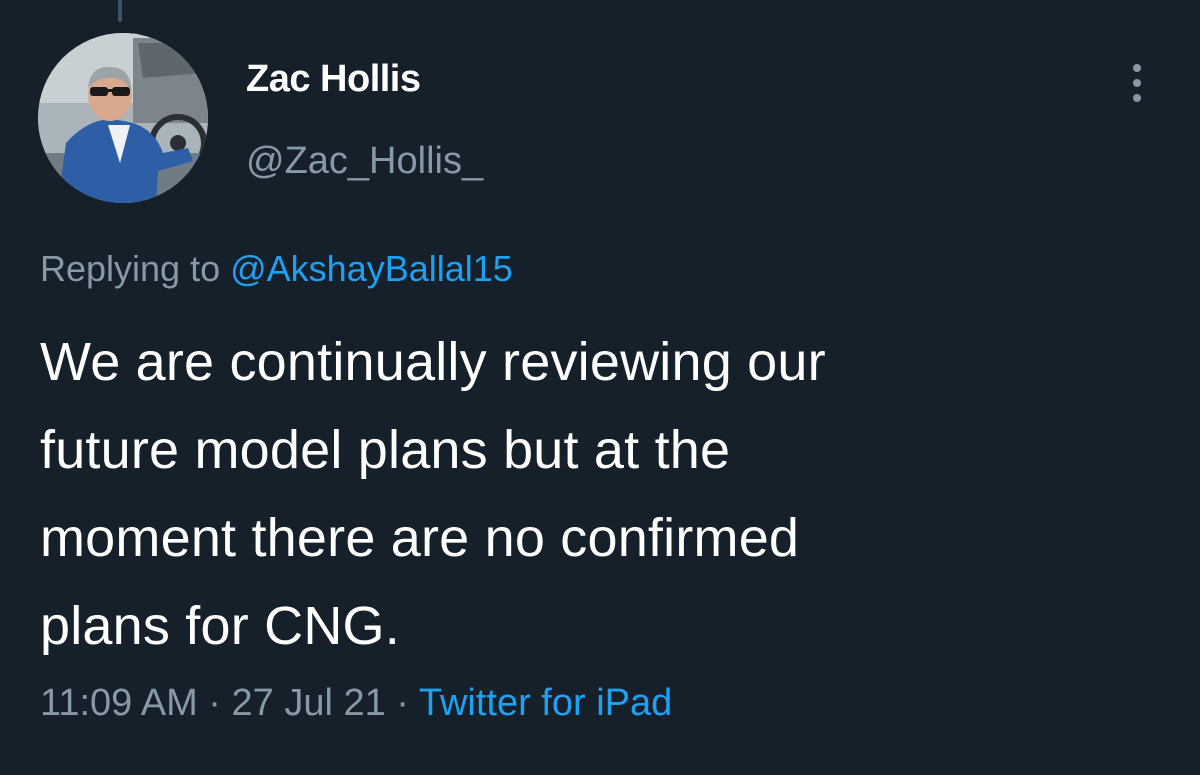 The height and width of the screenshot is (775, 1200). I want to click on replying-to: Replying to @AkshayBallal15, so click(276, 269).